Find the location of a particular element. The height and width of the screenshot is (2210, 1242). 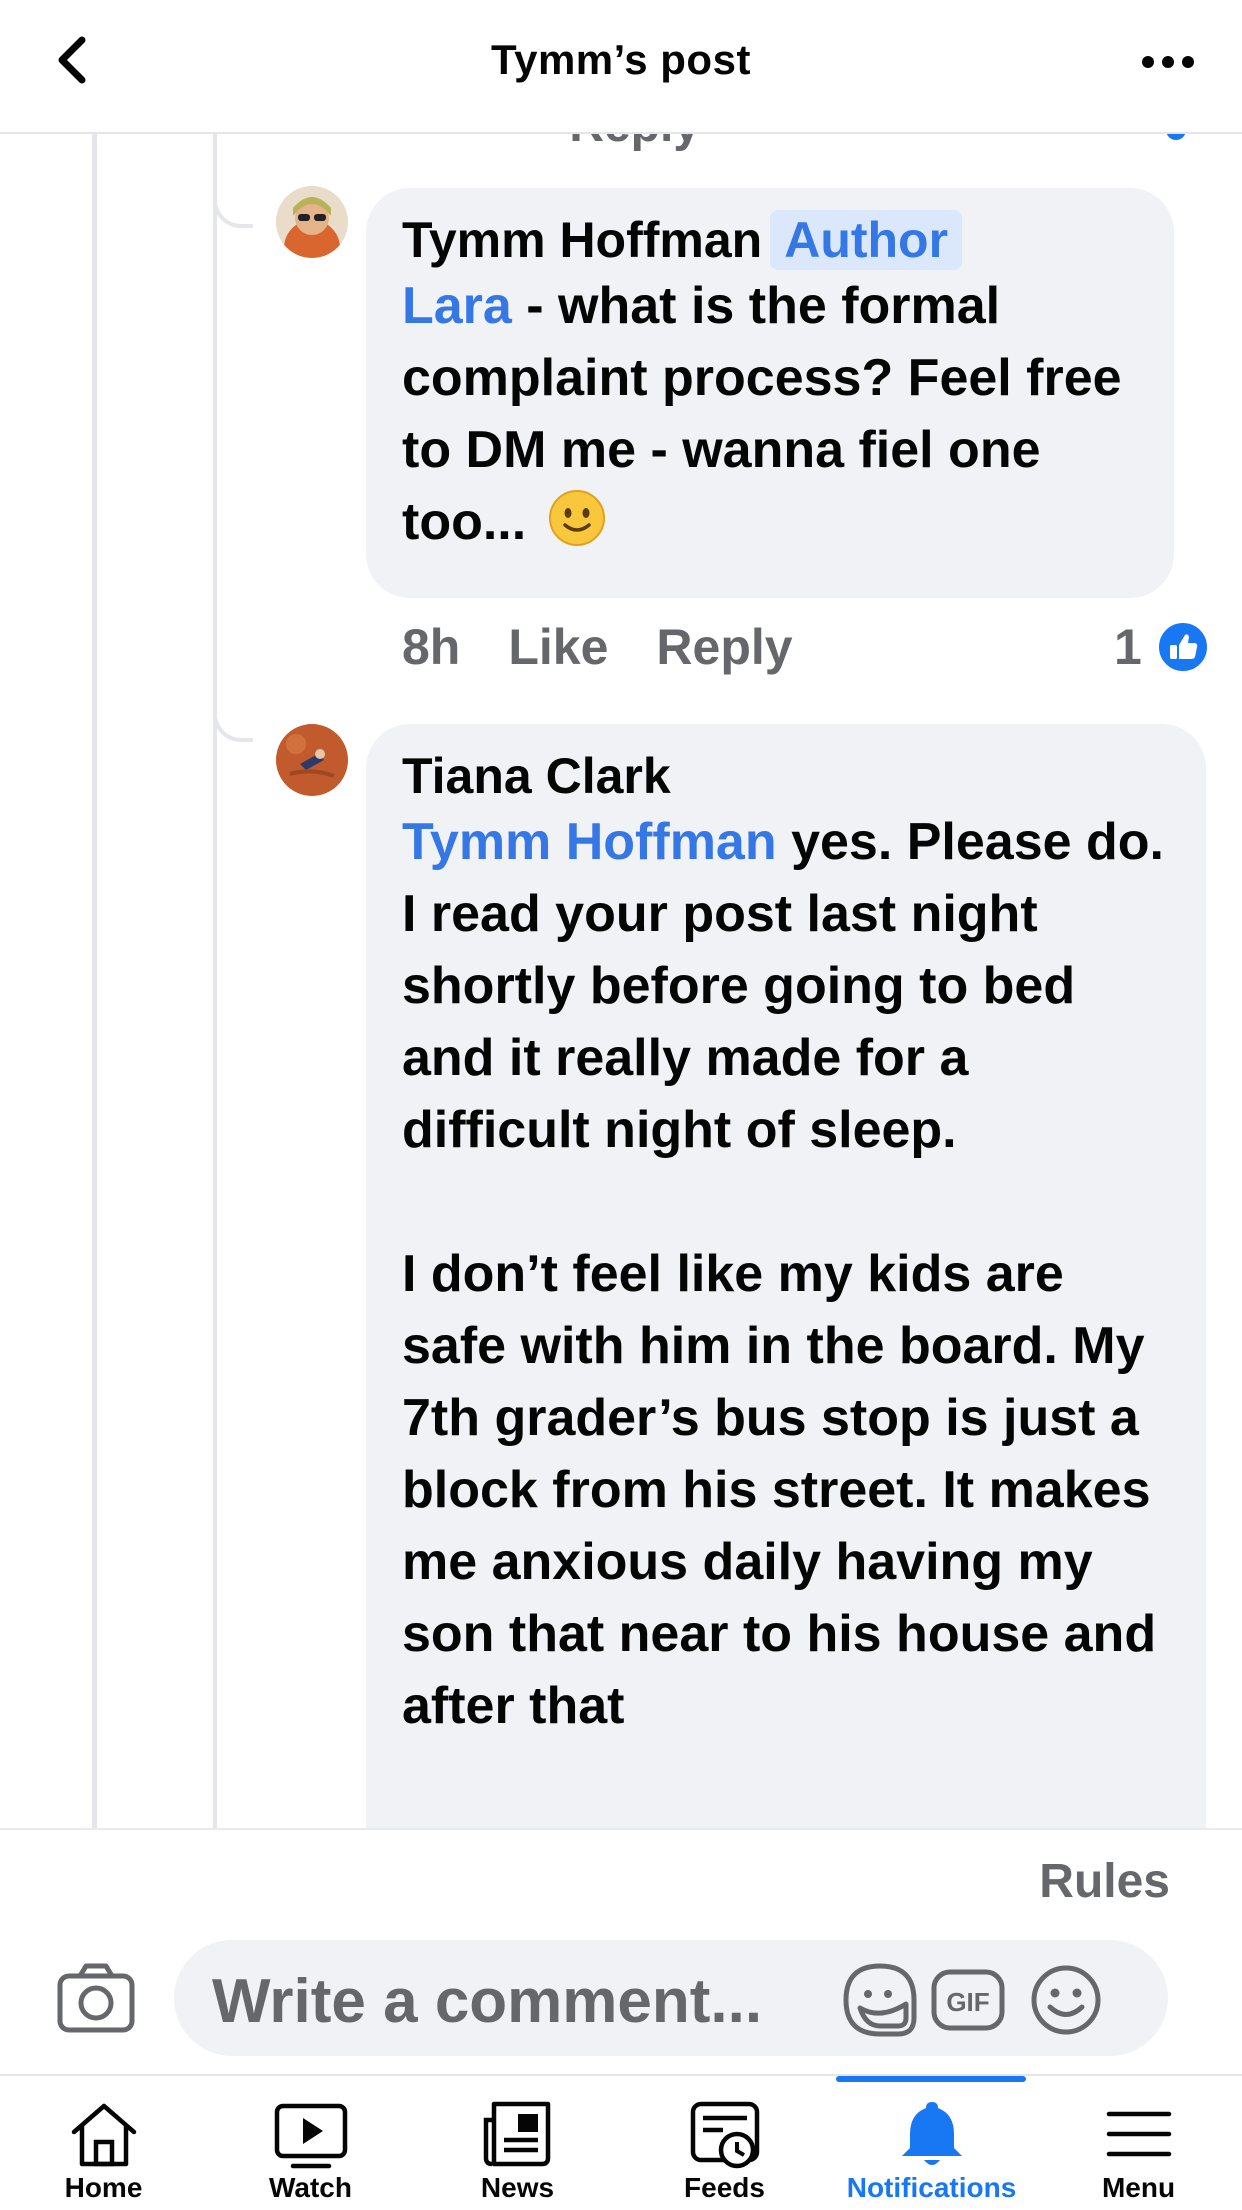

tab-label: Menu is located at coordinates (1138, 2187).